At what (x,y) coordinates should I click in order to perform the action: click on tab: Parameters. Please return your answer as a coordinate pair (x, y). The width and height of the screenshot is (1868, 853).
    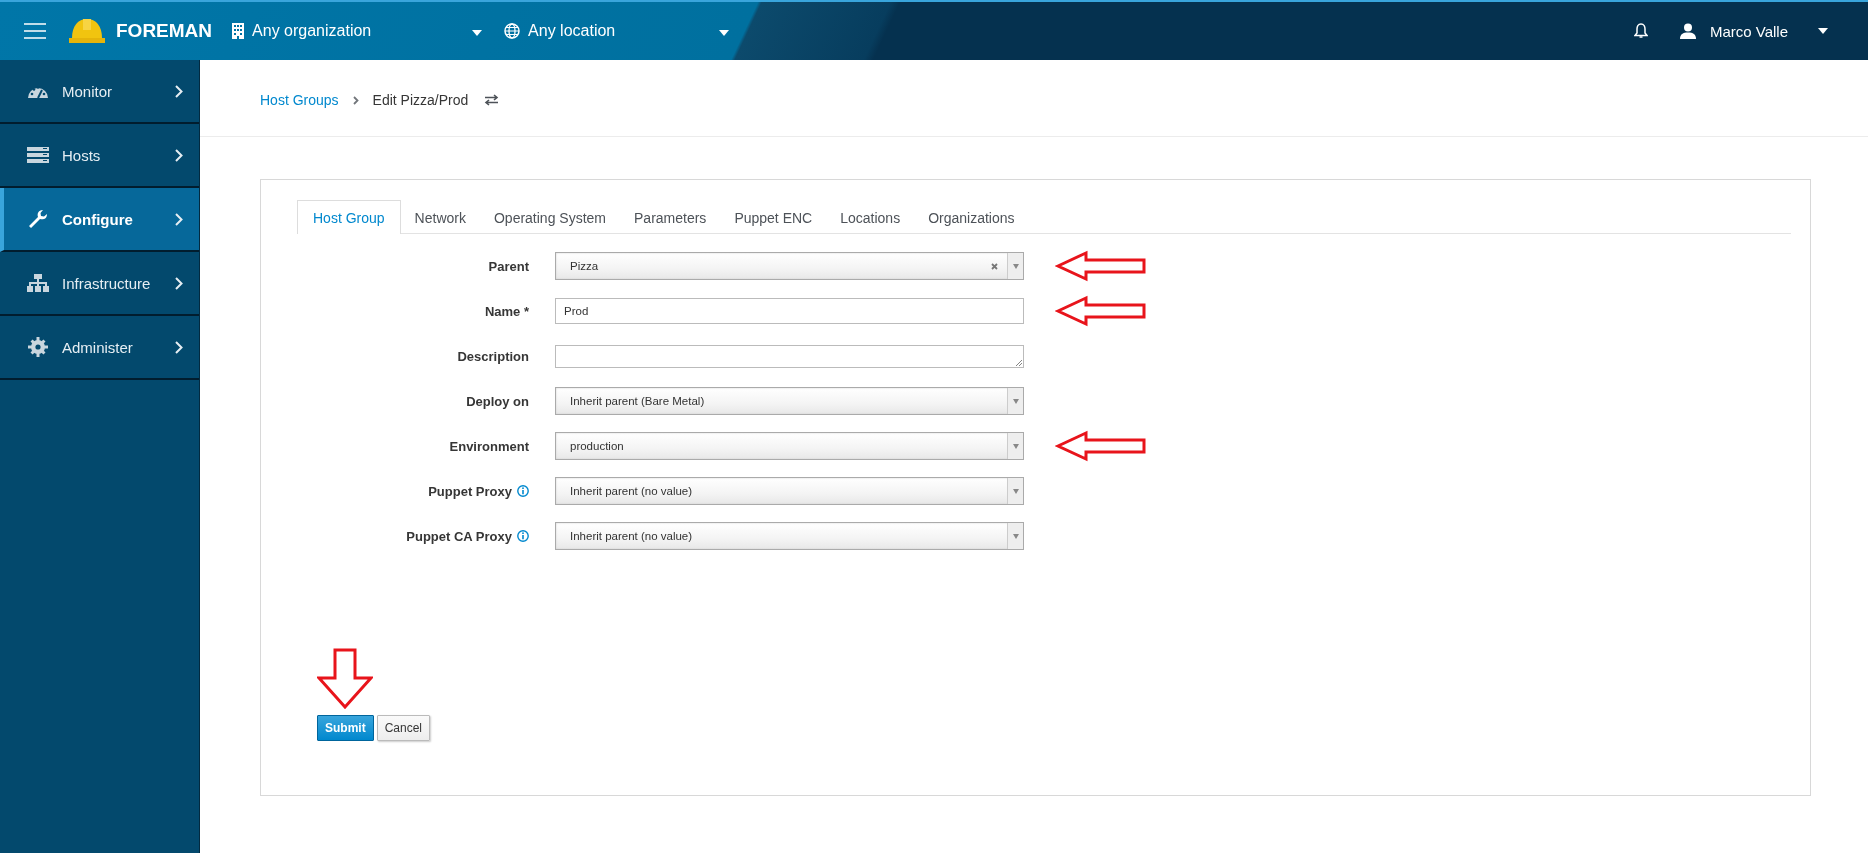
    Looking at the image, I should click on (670, 217).